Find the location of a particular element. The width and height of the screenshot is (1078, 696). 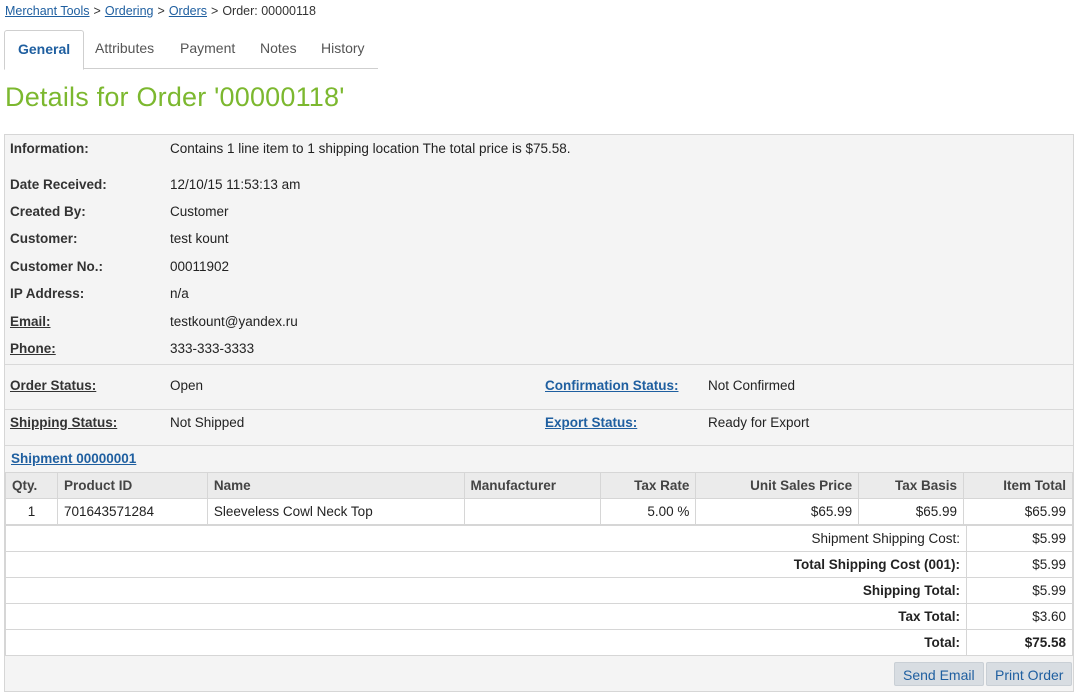

tab-history: History is located at coordinates (343, 49).